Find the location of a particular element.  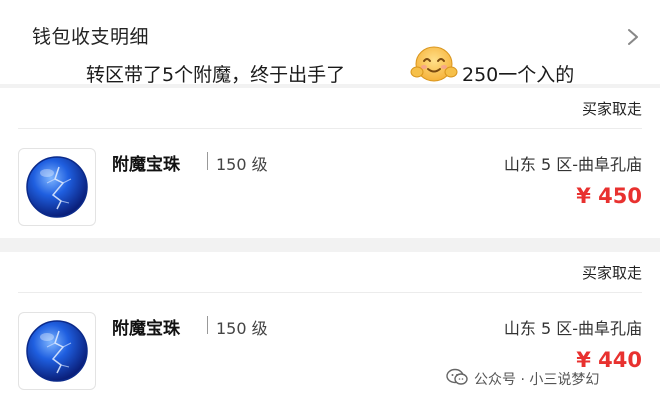

caption-text-before: 转区带了5个附魔，终于出手了 is located at coordinates (216, 75).